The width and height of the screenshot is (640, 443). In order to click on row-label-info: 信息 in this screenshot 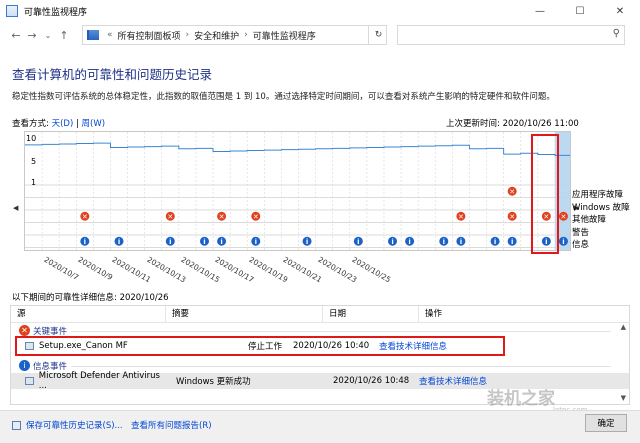, I will do `click(581, 245)`.